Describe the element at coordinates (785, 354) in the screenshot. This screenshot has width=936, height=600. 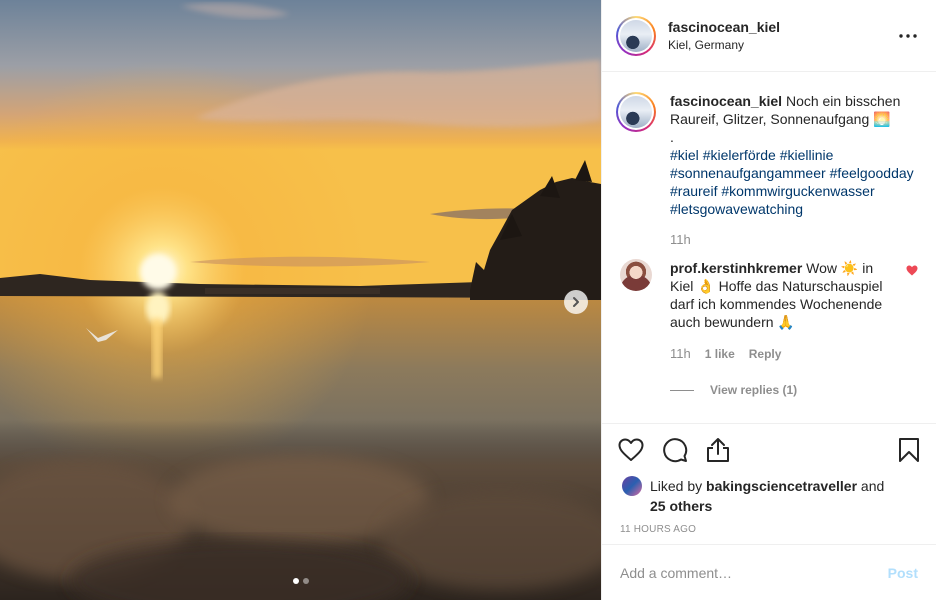
I see `comment-meta: 11h 1 like Reply` at that location.